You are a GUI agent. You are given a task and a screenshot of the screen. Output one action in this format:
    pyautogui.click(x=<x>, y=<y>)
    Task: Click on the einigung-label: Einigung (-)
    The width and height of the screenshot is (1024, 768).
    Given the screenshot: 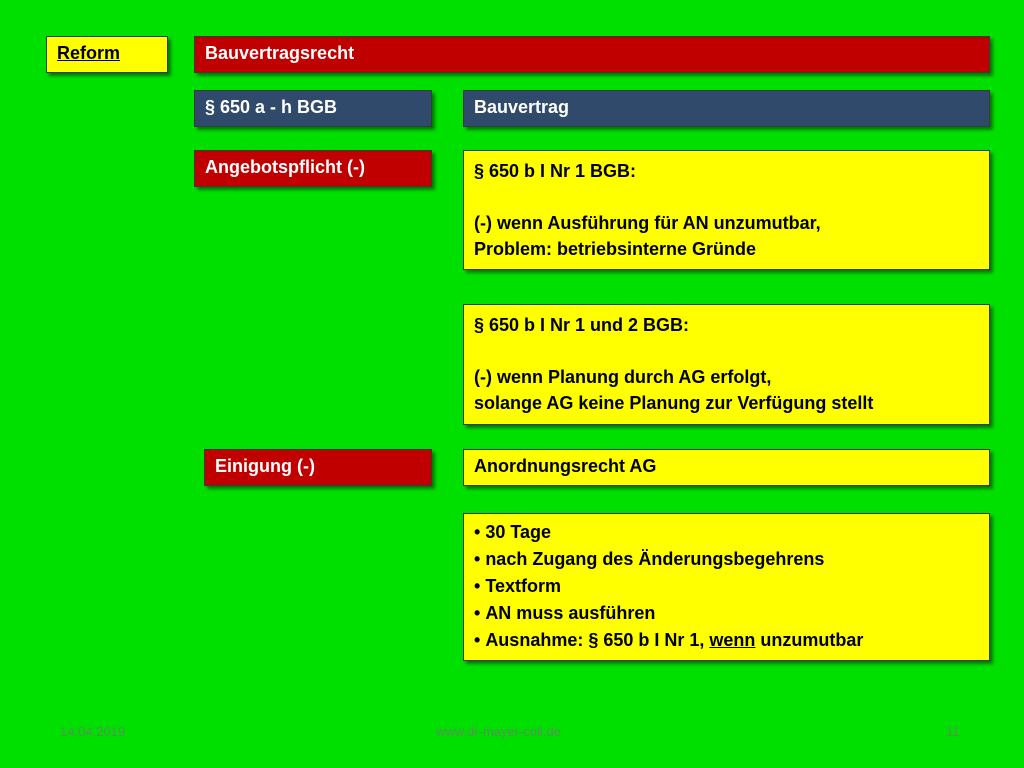 What is the action you would take?
    pyautogui.click(x=265, y=466)
    